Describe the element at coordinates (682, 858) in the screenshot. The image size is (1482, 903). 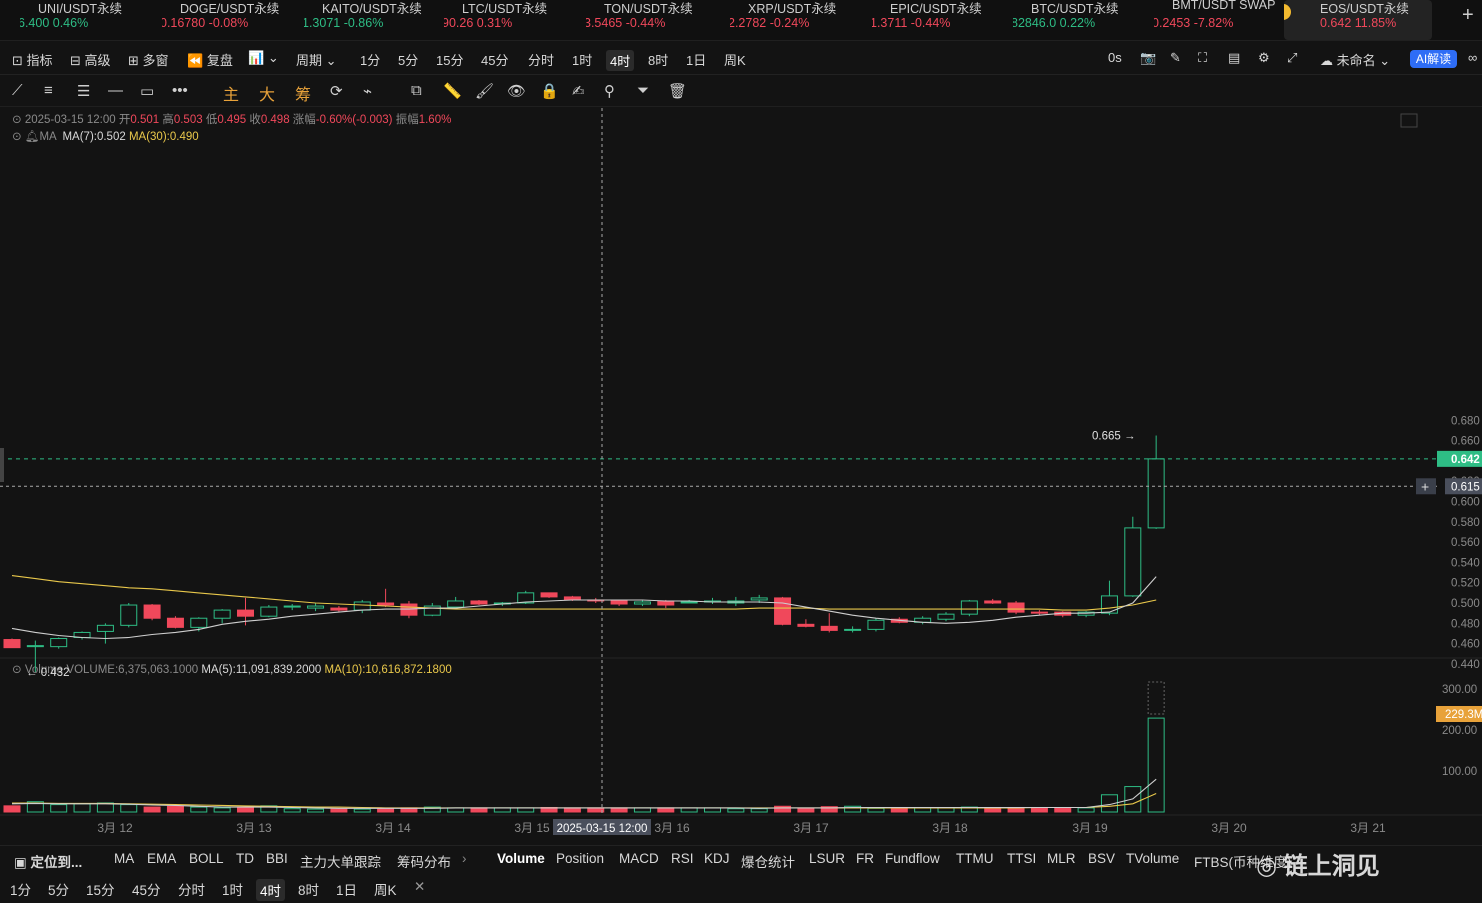
I see `sub-indicator-3: RSI` at that location.